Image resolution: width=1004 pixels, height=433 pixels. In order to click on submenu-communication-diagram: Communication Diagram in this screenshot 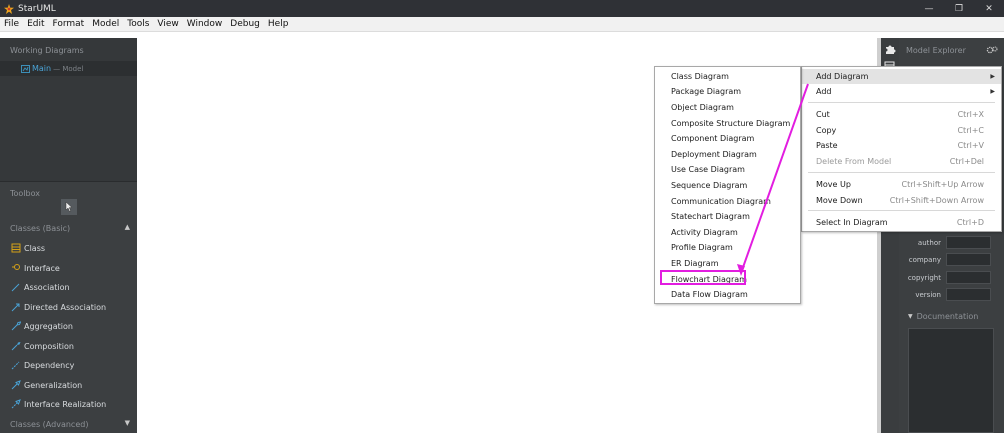, I will do `click(727, 201)`.